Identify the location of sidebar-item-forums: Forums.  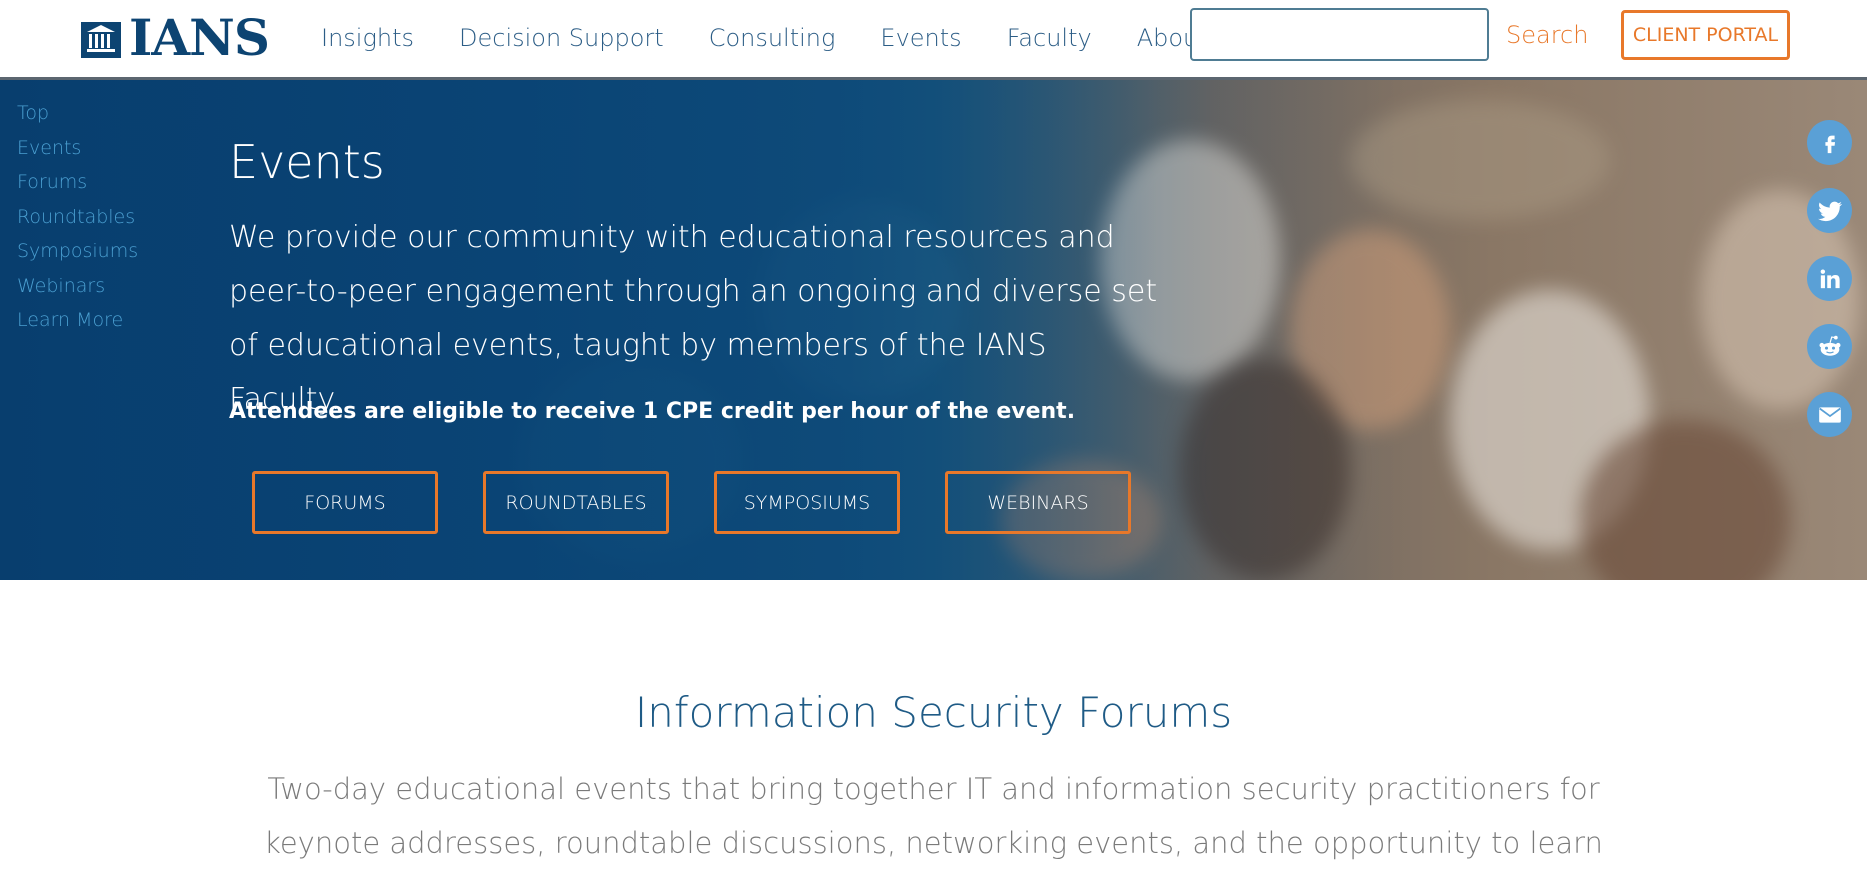
(77, 182).